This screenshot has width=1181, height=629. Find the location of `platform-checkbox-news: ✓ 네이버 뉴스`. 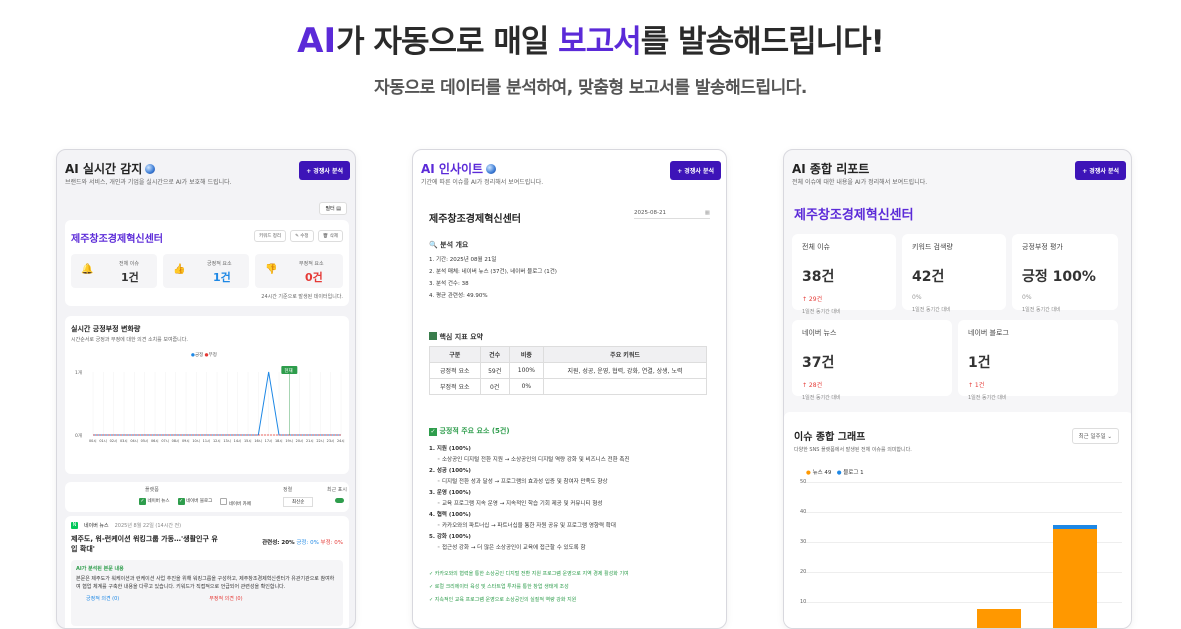

platform-checkbox-news: ✓ 네이버 뉴스 is located at coordinates (154, 502).